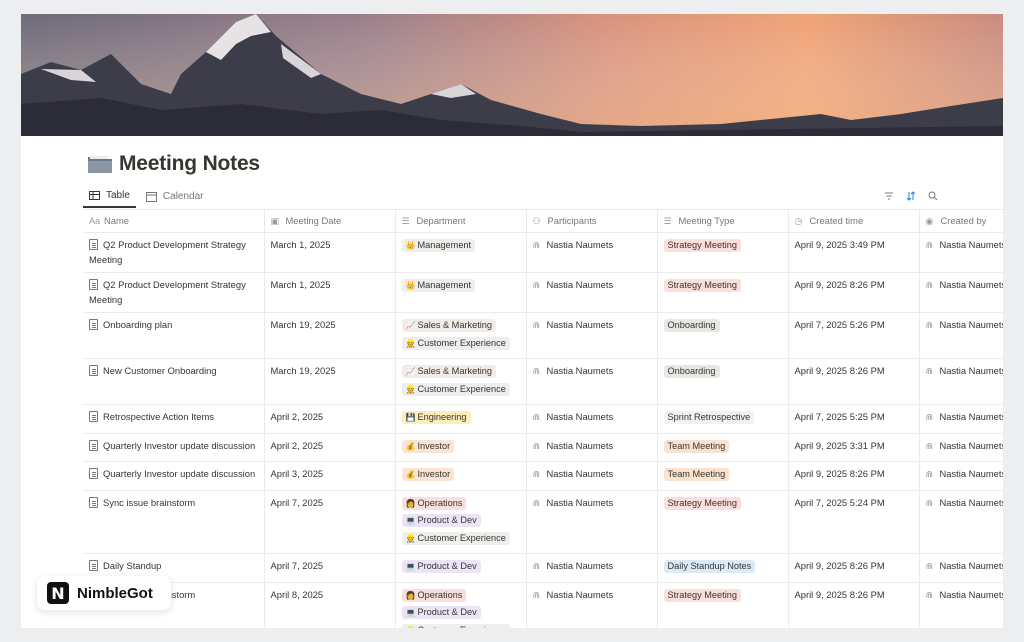 The image size is (1024, 642). Describe the element at coordinates (854, 221) in the screenshot. I see `column-header-created-time: ◷ Created time` at that location.